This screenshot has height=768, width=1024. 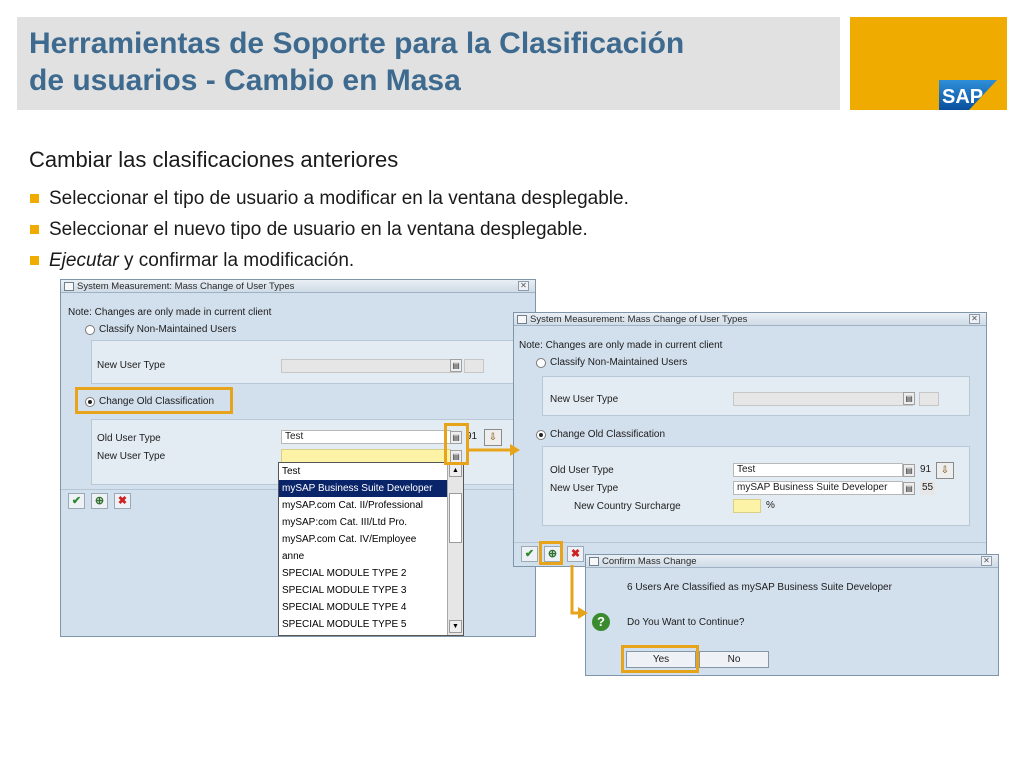 I want to click on sap-logo: SAP, so click(x=968, y=95).